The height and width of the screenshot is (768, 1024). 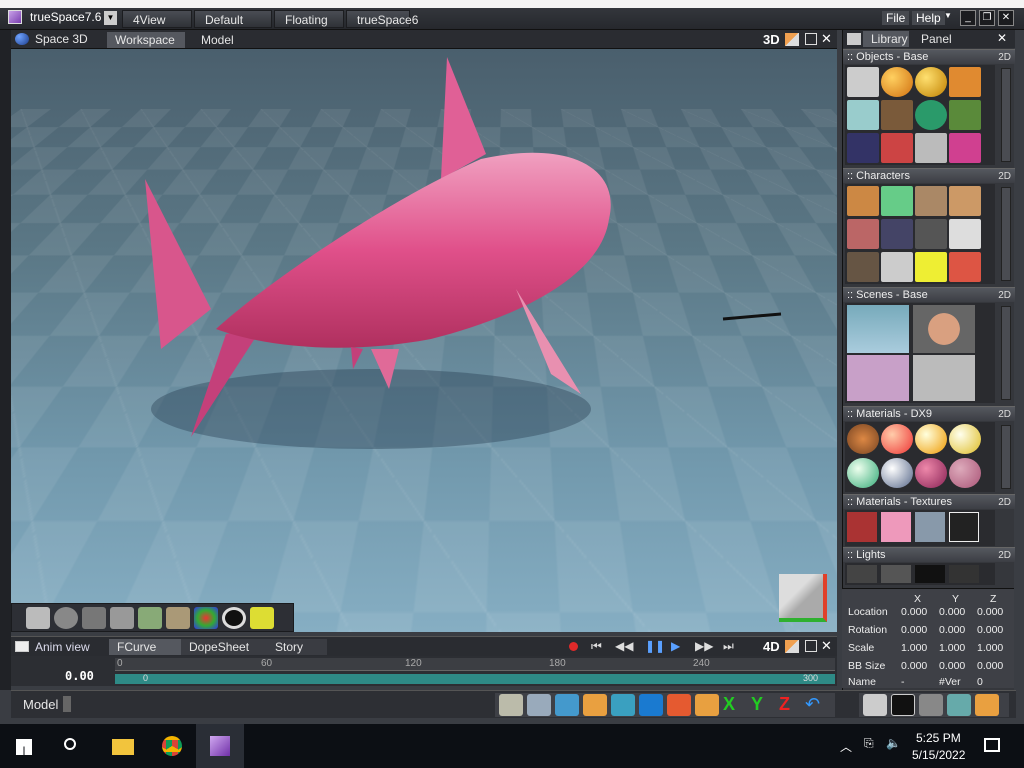 I want to click on y-axis-icon: Y, so click(x=763, y=705).